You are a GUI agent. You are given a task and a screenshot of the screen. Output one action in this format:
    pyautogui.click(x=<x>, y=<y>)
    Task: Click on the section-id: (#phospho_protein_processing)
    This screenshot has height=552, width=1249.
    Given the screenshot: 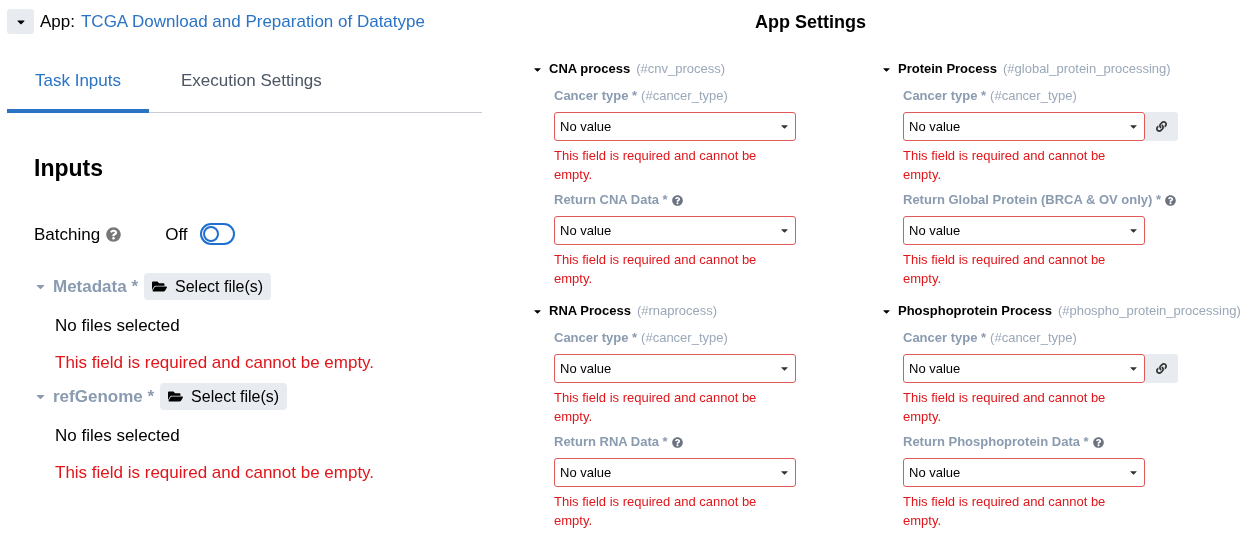 What is the action you would take?
    pyautogui.click(x=1149, y=311)
    